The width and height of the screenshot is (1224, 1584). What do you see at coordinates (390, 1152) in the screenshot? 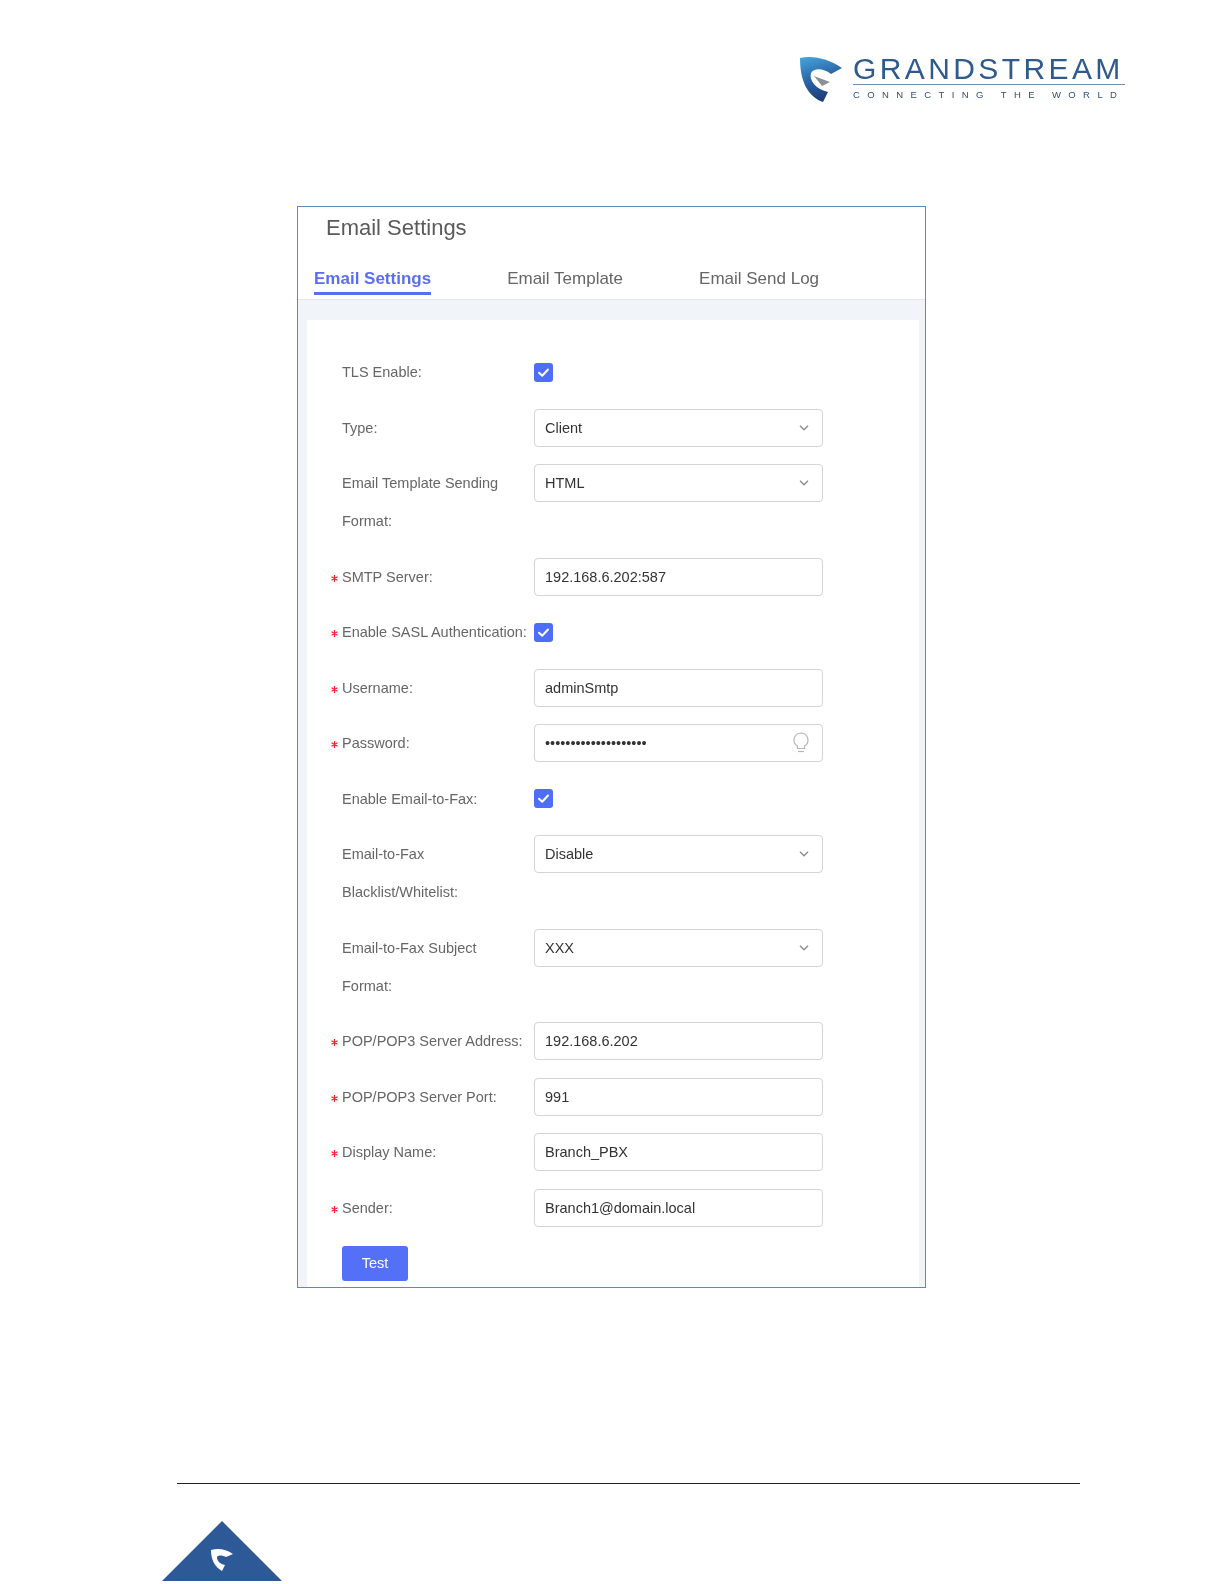
I see `field-label: Display Name:` at bounding box center [390, 1152].